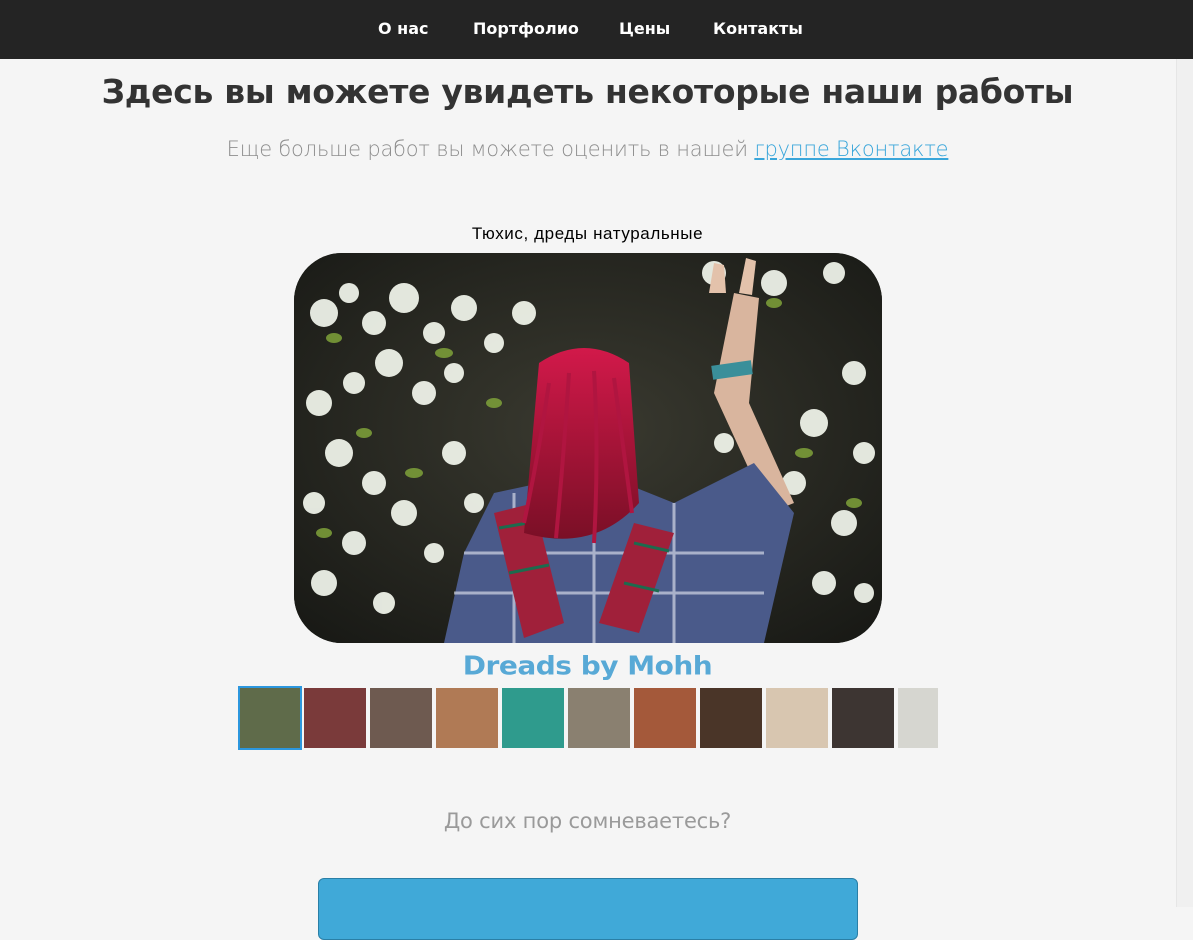 The width and height of the screenshot is (1193, 940). Describe the element at coordinates (851, 149) in the screenshot. I see `vk-group-link: группе Вконтакте` at that location.